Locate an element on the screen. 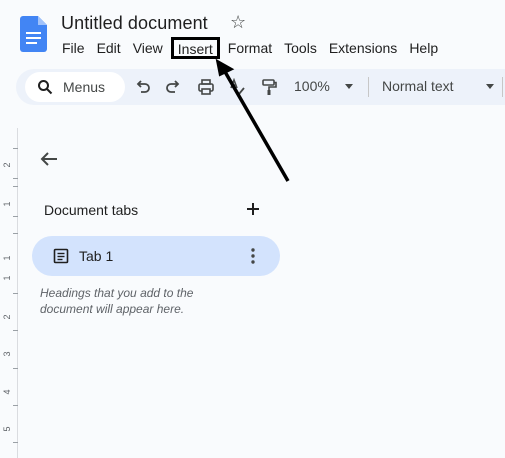 The height and width of the screenshot is (458, 505). vertical-ruler: 2 1 1 1 2 3 4 5 is located at coordinates (9, 293).